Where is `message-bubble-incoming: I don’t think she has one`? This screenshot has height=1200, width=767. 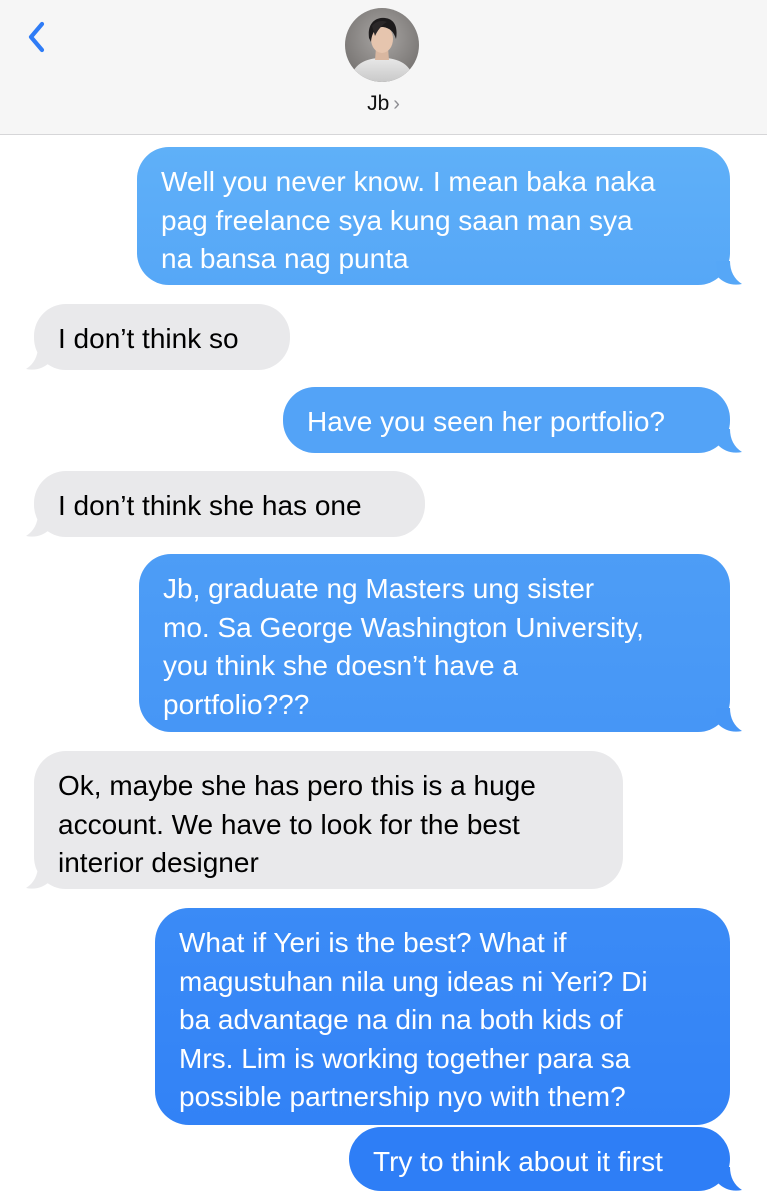 message-bubble-incoming: I don’t think she has one is located at coordinates (229, 504).